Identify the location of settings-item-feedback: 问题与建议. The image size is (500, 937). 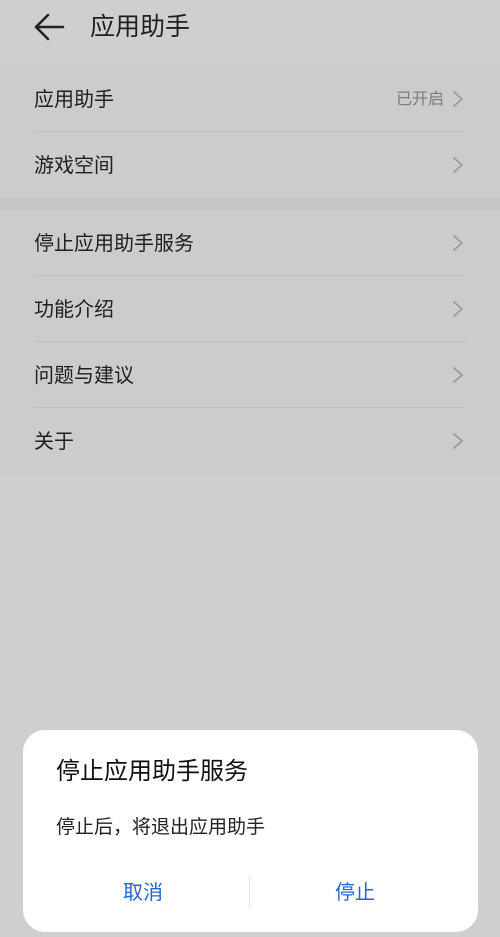
(250, 375).